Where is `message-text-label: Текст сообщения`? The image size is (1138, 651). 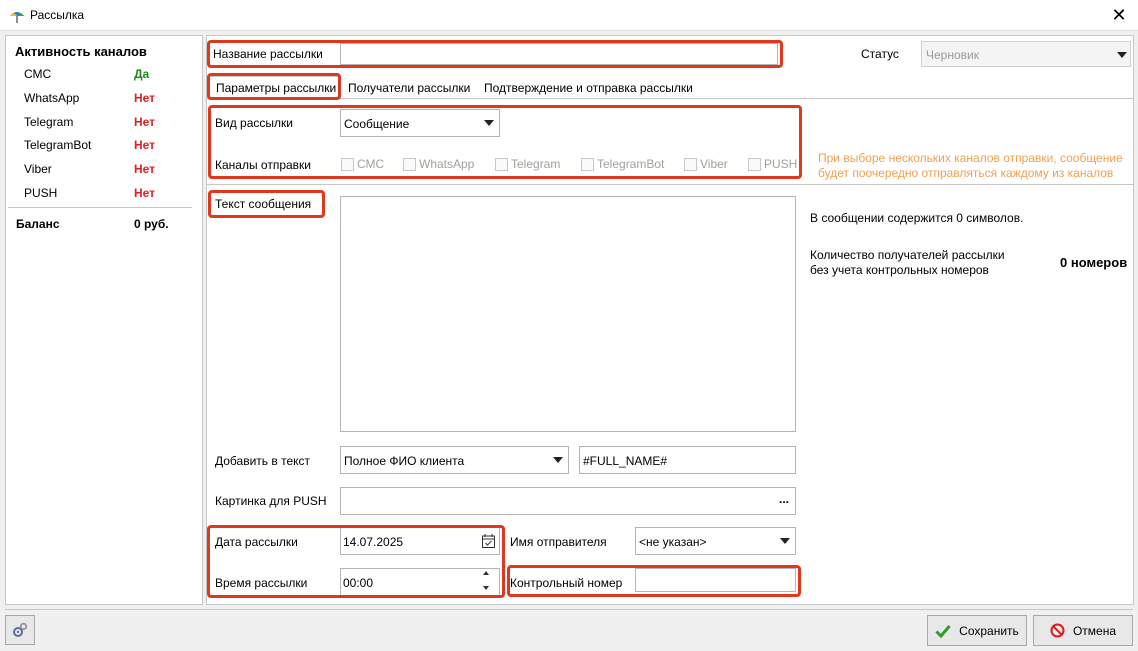
message-text-label: Текст сообщения is located at coordinates (263, 204).